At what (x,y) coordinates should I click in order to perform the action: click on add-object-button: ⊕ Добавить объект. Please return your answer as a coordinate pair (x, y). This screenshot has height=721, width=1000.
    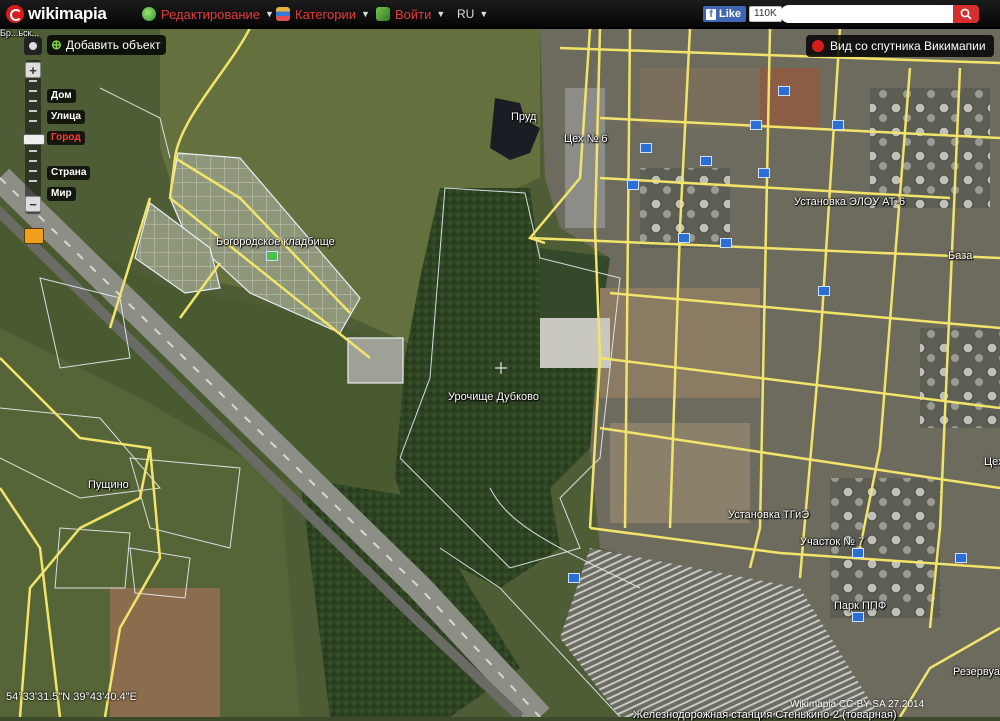
    Looking at the image, I should click on (107, 45).